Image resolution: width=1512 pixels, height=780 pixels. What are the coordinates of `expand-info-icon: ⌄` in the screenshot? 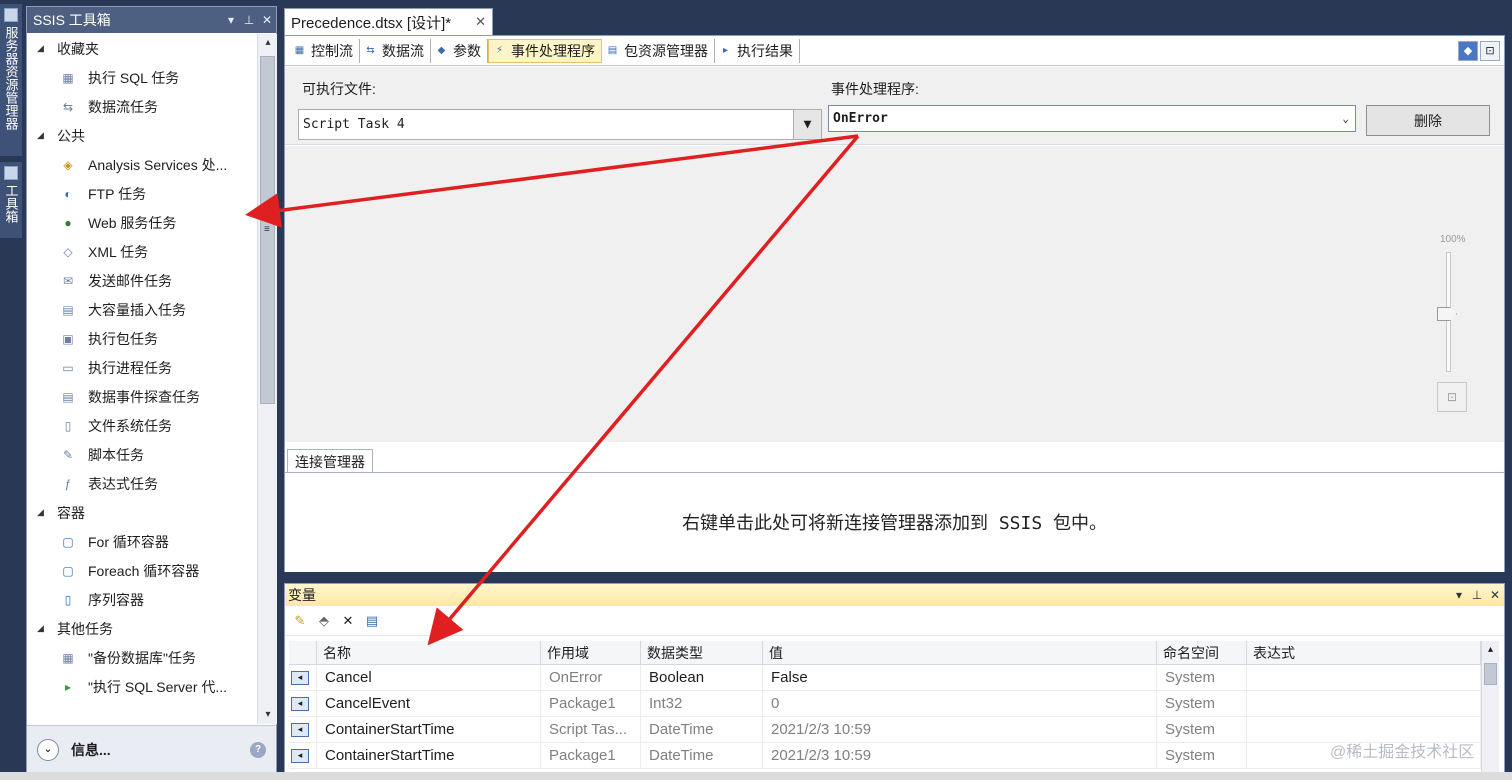 It's located at (48, 749).